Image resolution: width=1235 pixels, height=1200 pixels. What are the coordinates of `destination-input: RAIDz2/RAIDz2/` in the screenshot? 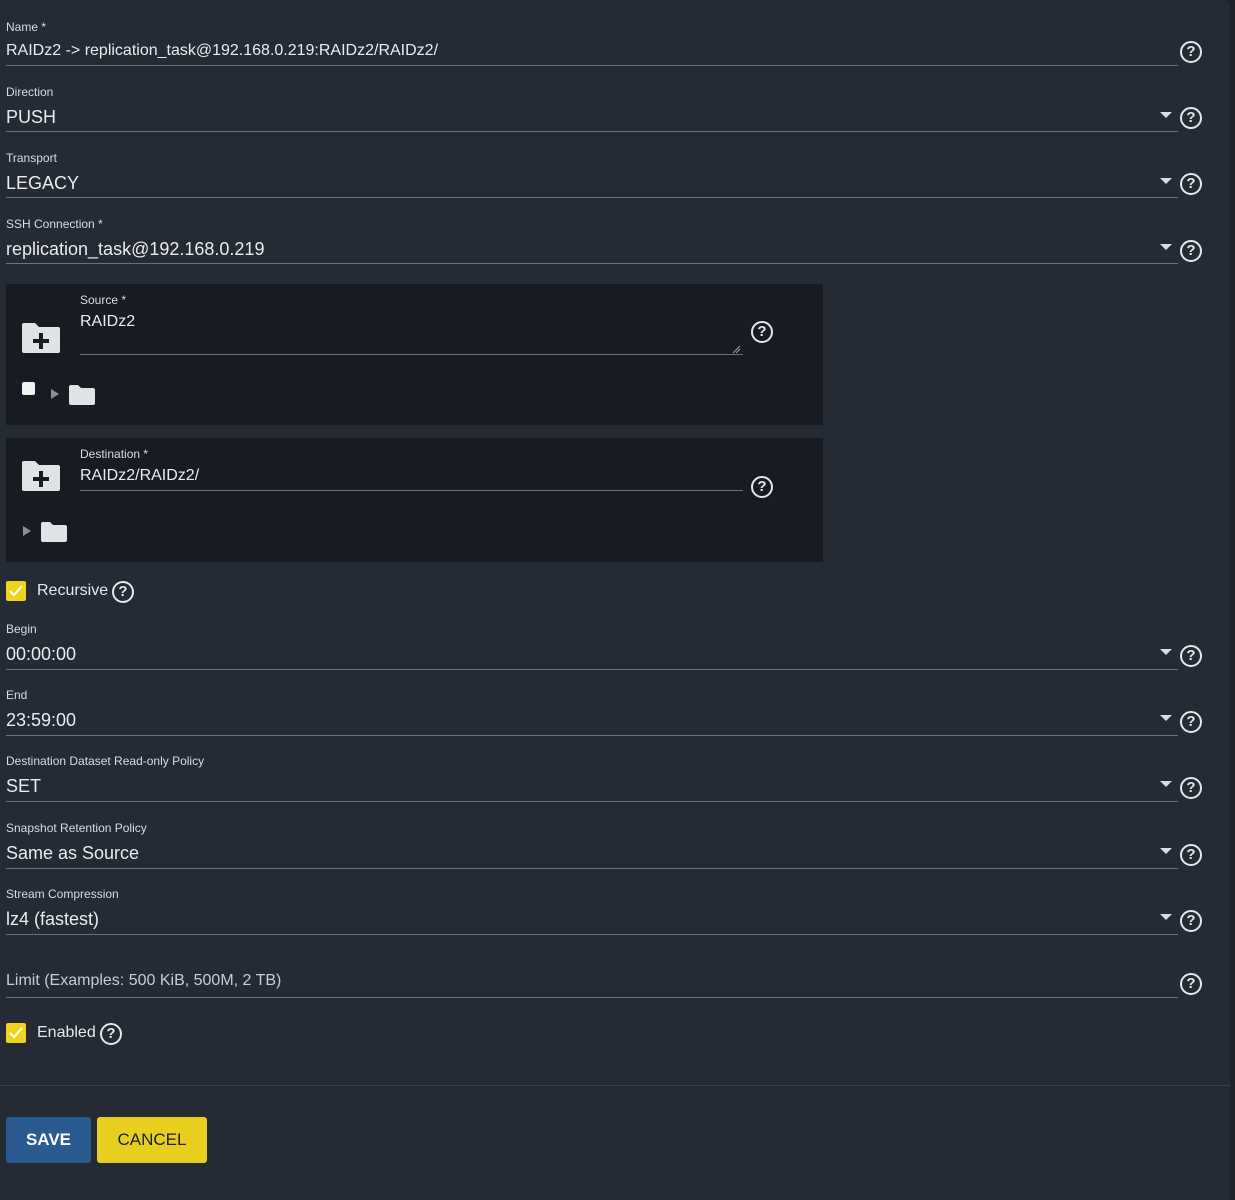 It's located at (139, 476).